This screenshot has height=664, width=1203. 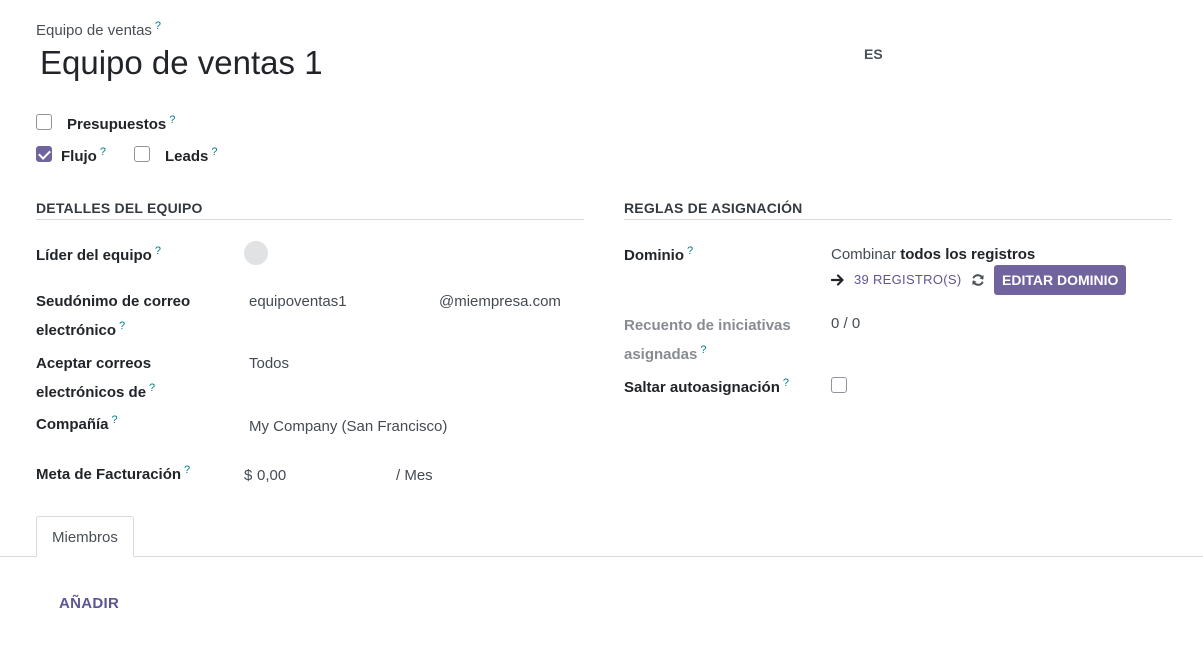 What do you see at coordinates (79, 156) in the screenshot?
I see `pipeline-label-text: Flujo` at bounding box center [79, 156].